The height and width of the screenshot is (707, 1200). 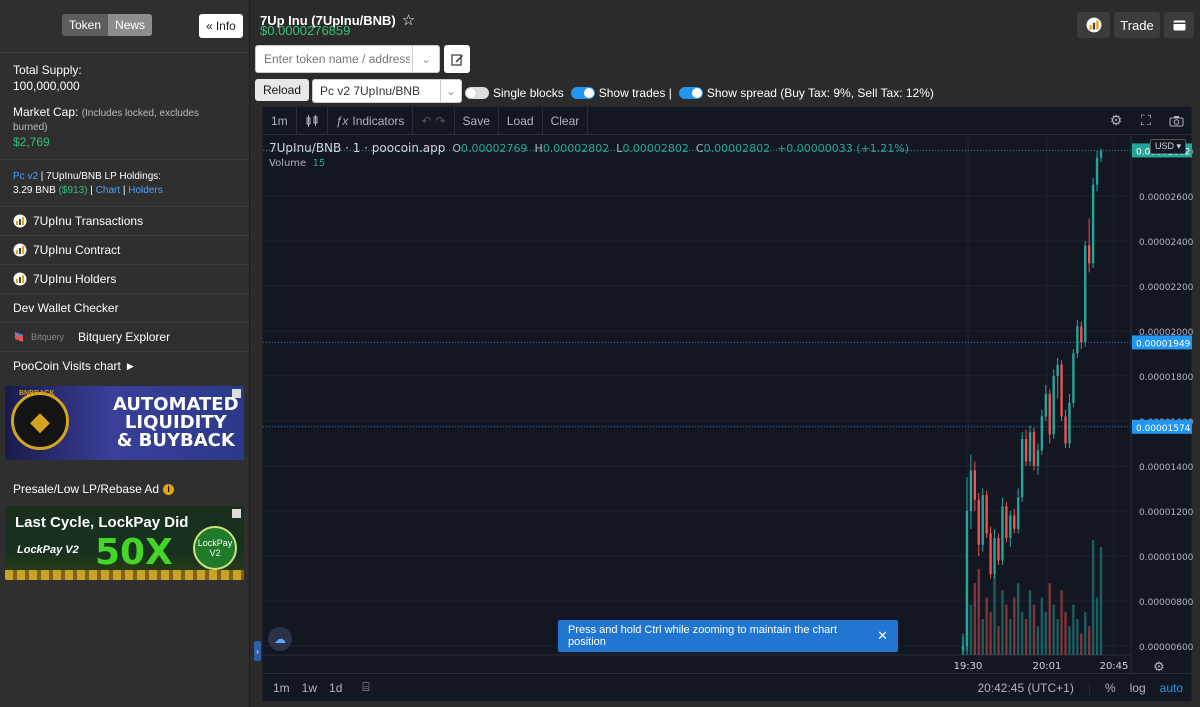 What do you see at coordinates (582, 93) in the screenshot?
I see `show-trades-toggle` at bounding box center [582, 93].